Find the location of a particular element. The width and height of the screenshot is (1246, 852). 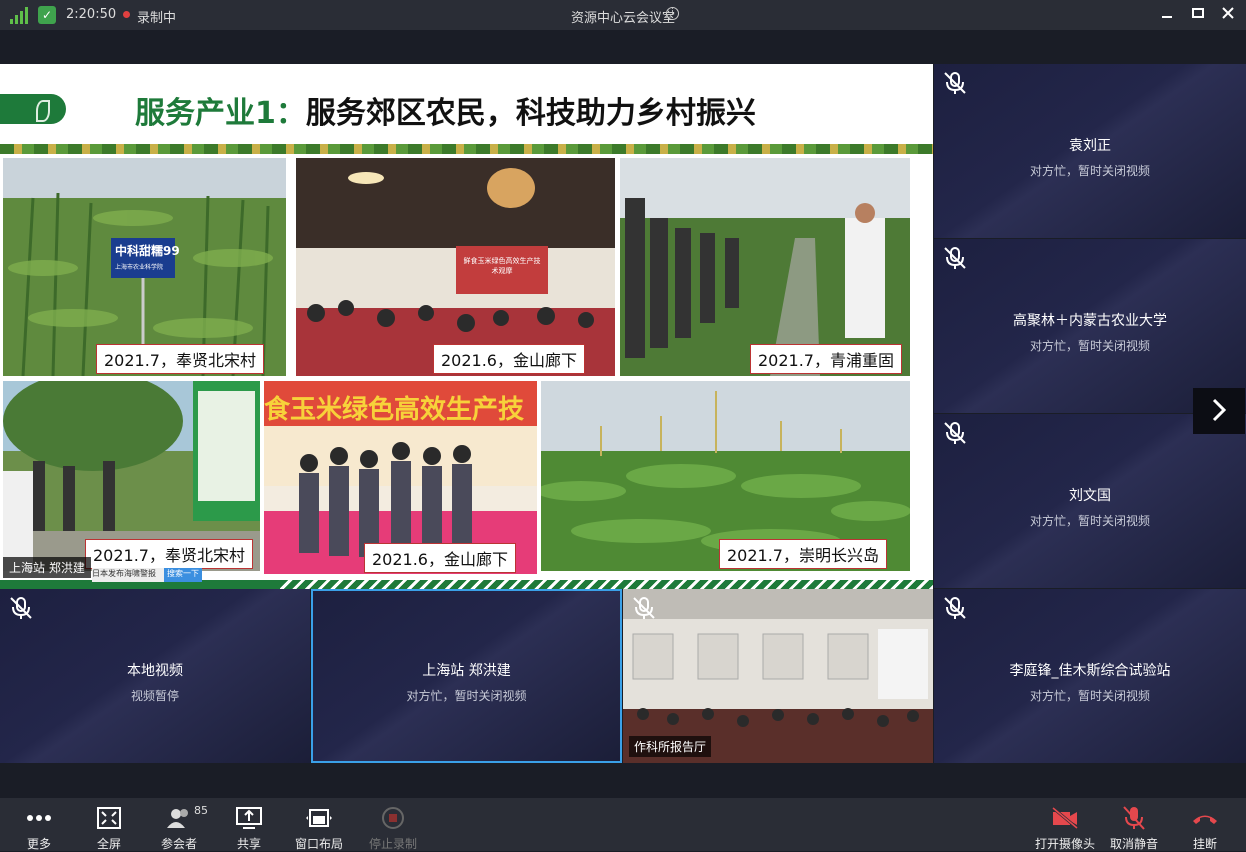

participant-tile-active-speaker: 上海站 郑洪建 对方忙，暂时关闭视频 is located at coordinates (466, 676).